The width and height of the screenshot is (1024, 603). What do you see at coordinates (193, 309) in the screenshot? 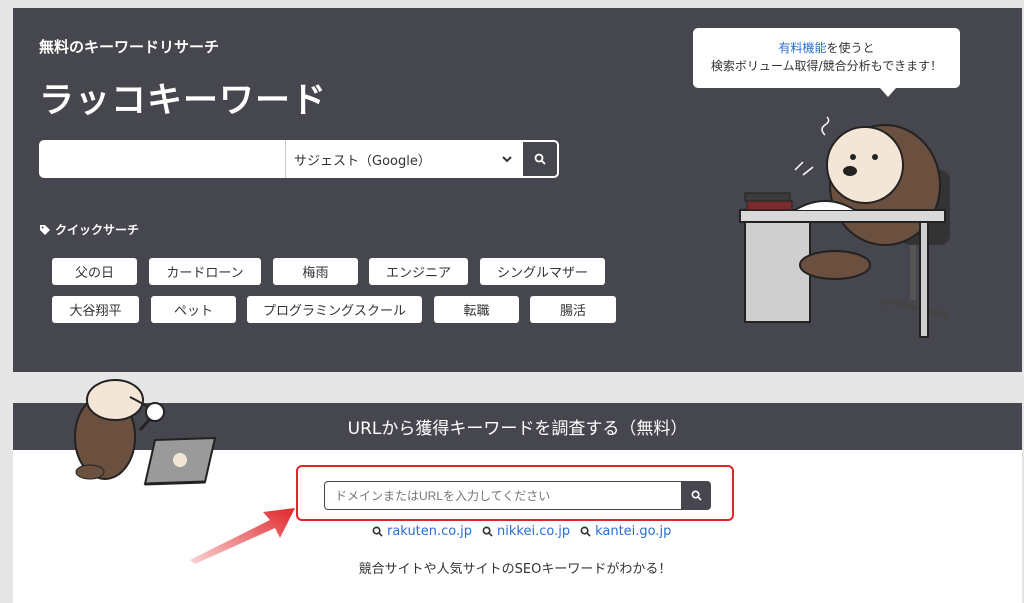
I see `quick-search-item: ペット` at bounding box center [193, 309].